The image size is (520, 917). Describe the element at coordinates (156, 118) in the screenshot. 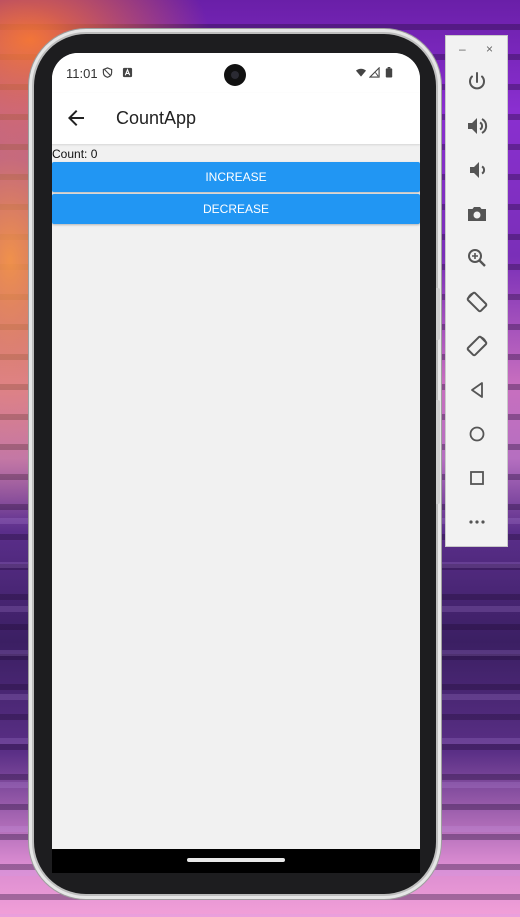

I see `app-title: CountApp` at that location.